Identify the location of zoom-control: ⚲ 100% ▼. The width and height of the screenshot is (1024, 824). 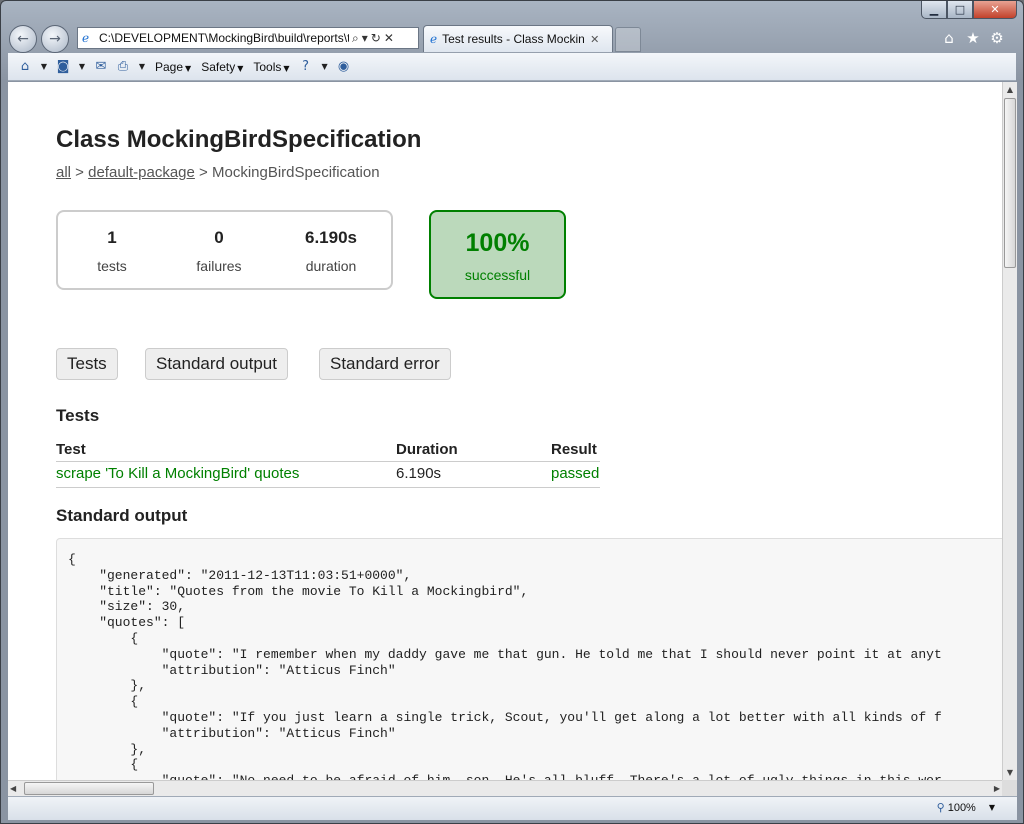
(966, 807).